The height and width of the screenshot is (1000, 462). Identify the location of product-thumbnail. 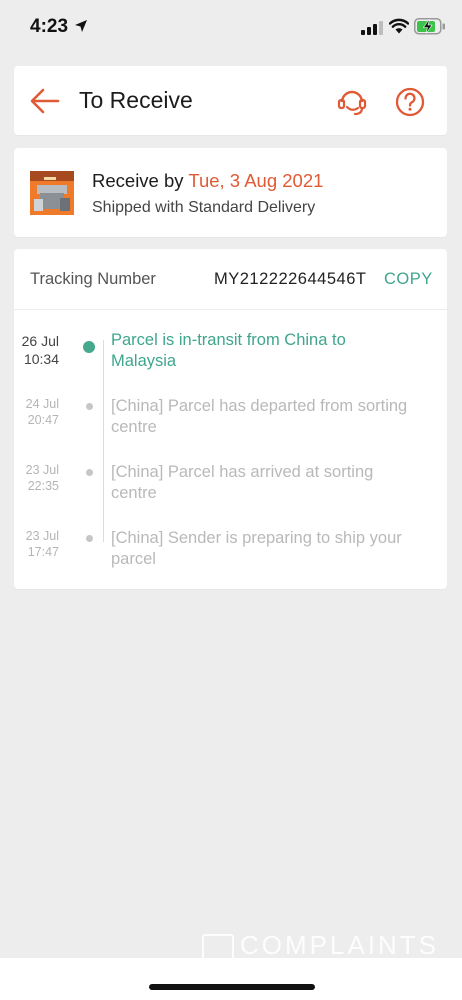
(52, 193).